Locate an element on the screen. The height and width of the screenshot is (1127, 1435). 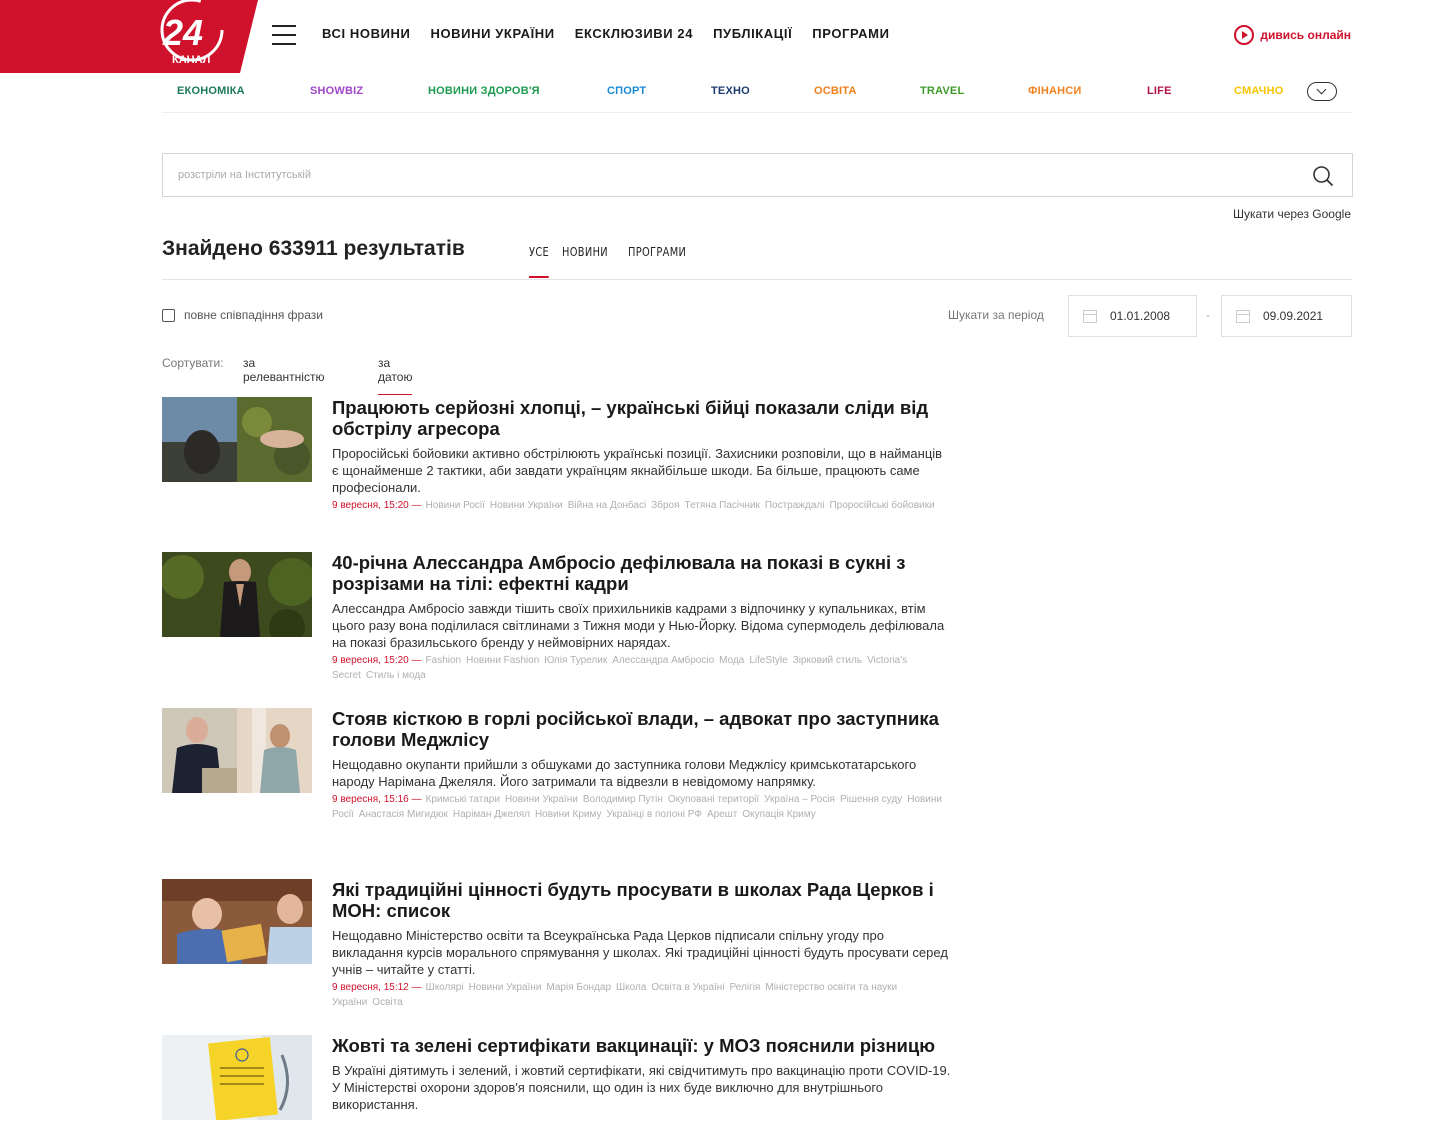
article-tag: Стиль і мода is located at coordinates (396, 675).